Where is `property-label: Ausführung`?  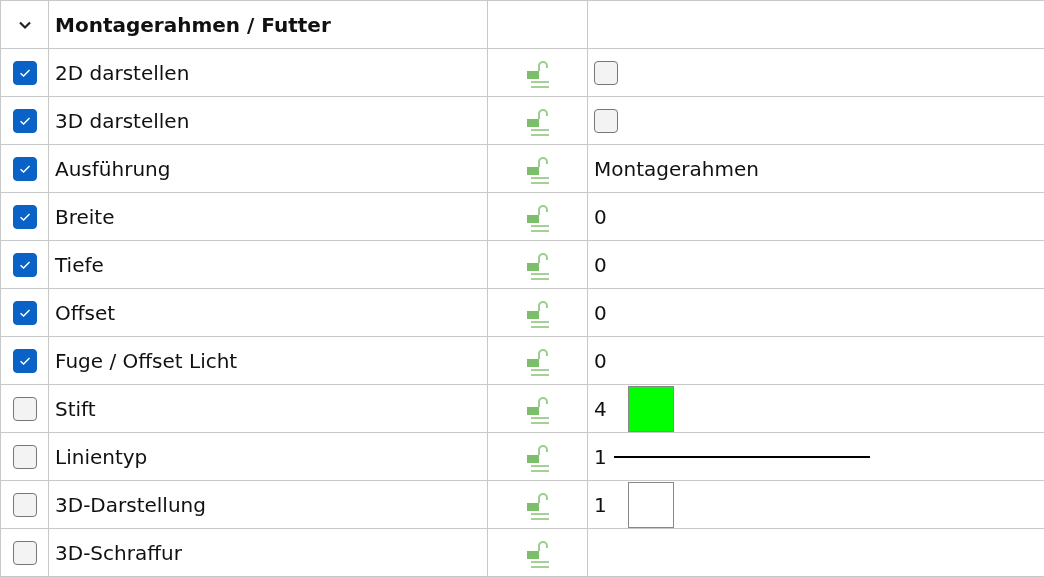
property-label: Ausführung is located at coordinates (113, 168).